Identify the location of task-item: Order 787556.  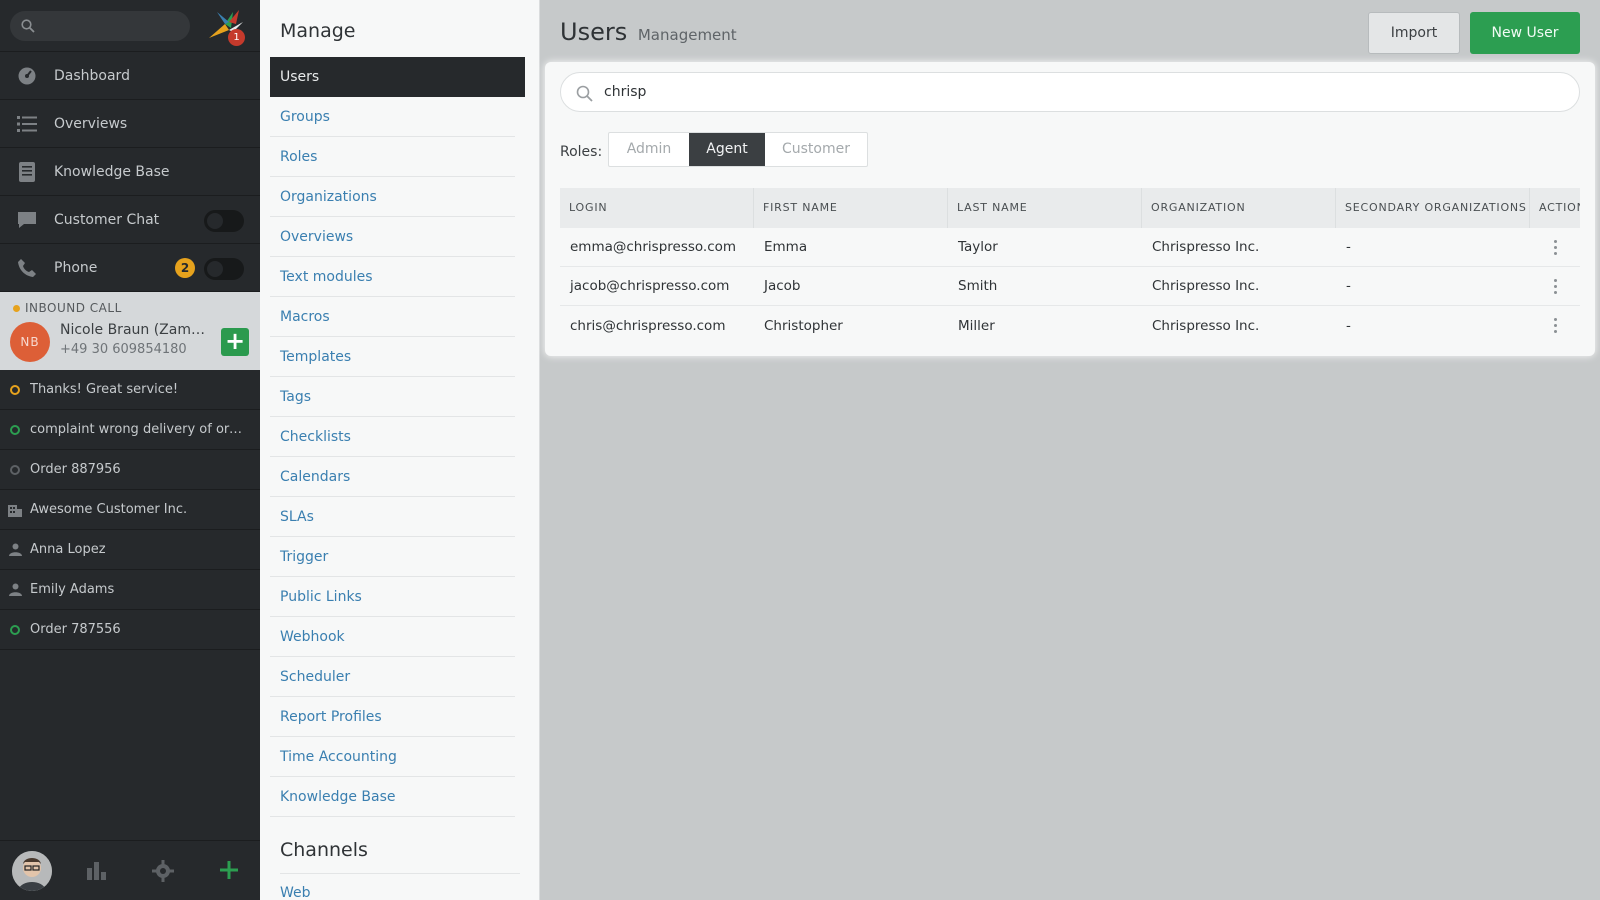
(130, 630).